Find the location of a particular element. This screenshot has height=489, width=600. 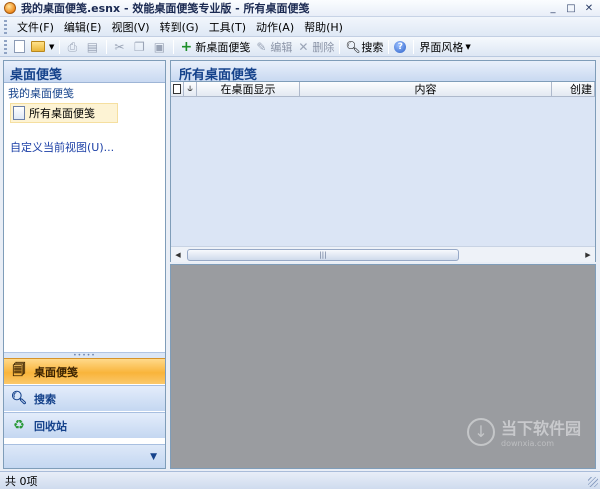

window-controls: _ □ ✕ is located at coordinates (571, 8).